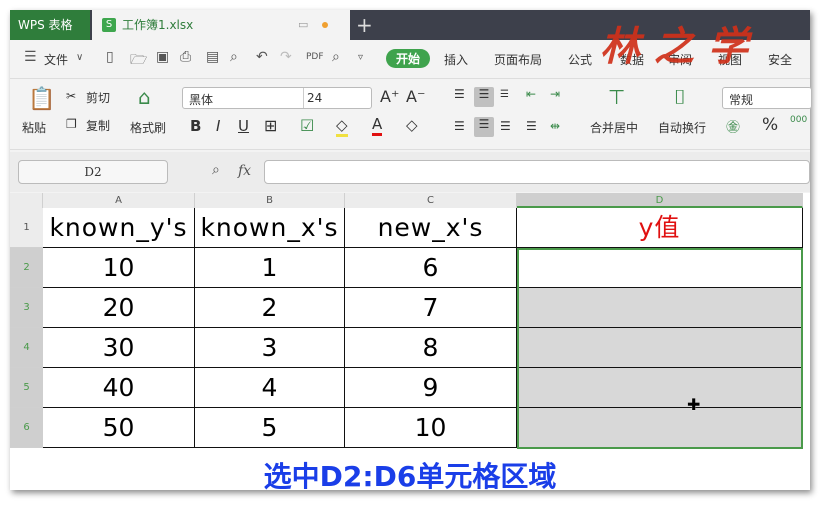 This screenshot has height=505, width=820. Describe the element at coordinates (26, 428) in the screenshot. I see `row-header-6: 6` at that location.